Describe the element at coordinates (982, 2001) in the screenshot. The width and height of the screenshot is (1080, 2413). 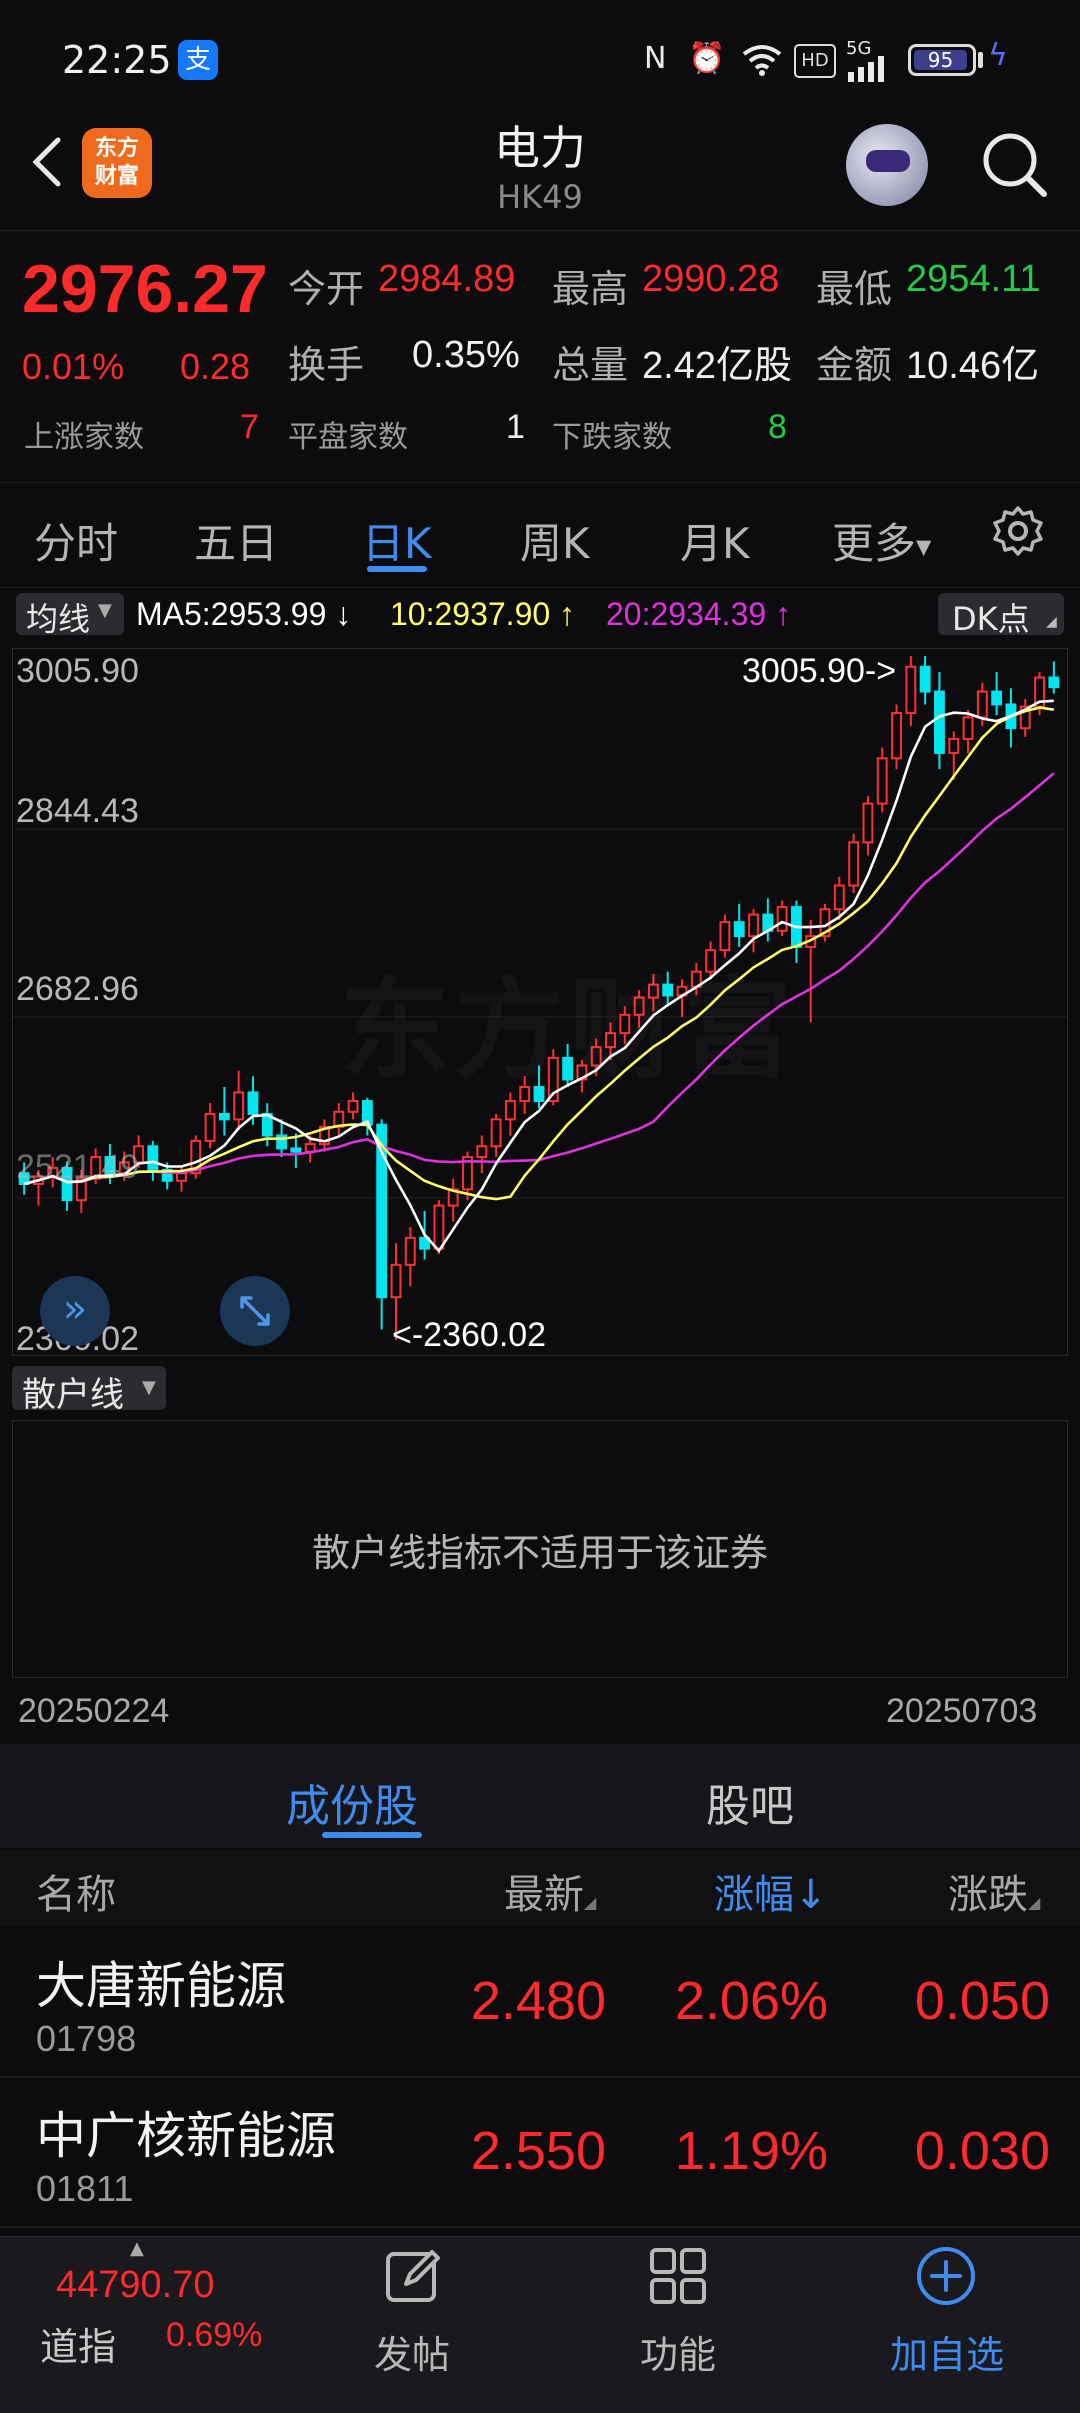
I see `row-change: 0.050` at that location.